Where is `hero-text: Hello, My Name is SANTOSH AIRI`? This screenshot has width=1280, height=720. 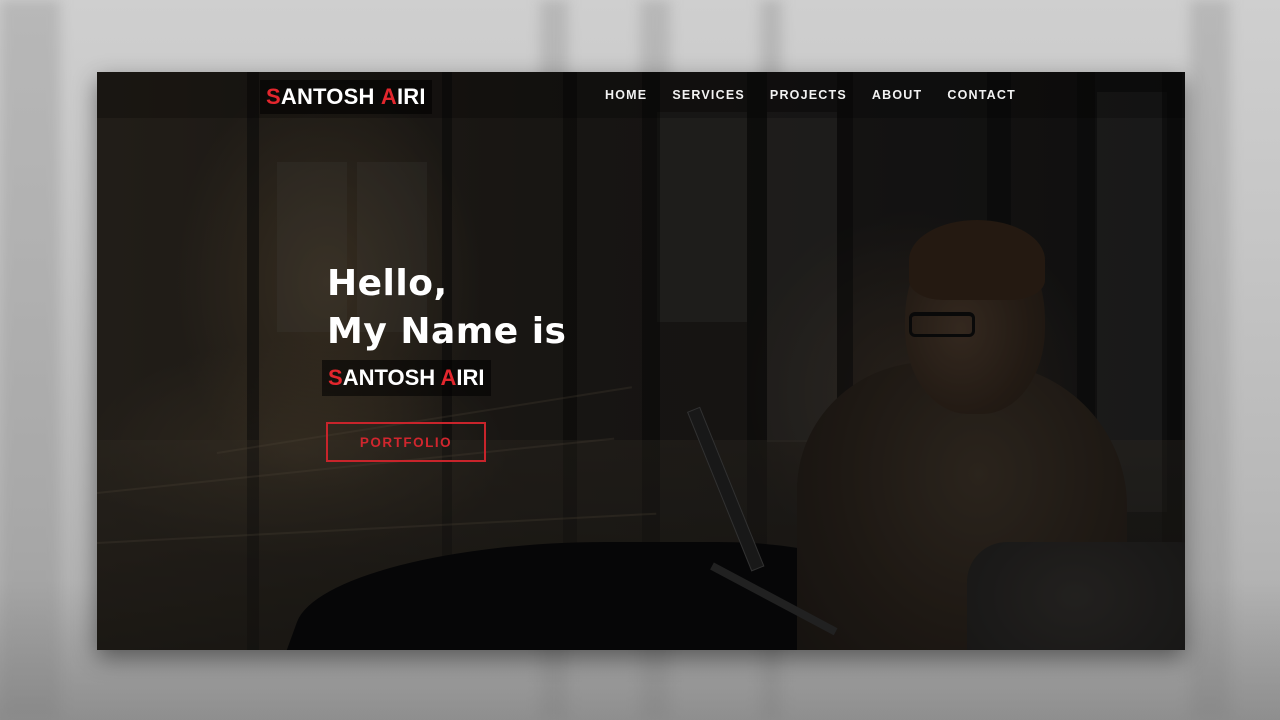 hero-text: Hello, My Name is SANTOSH AIRI is located at coordinates (444, 328).